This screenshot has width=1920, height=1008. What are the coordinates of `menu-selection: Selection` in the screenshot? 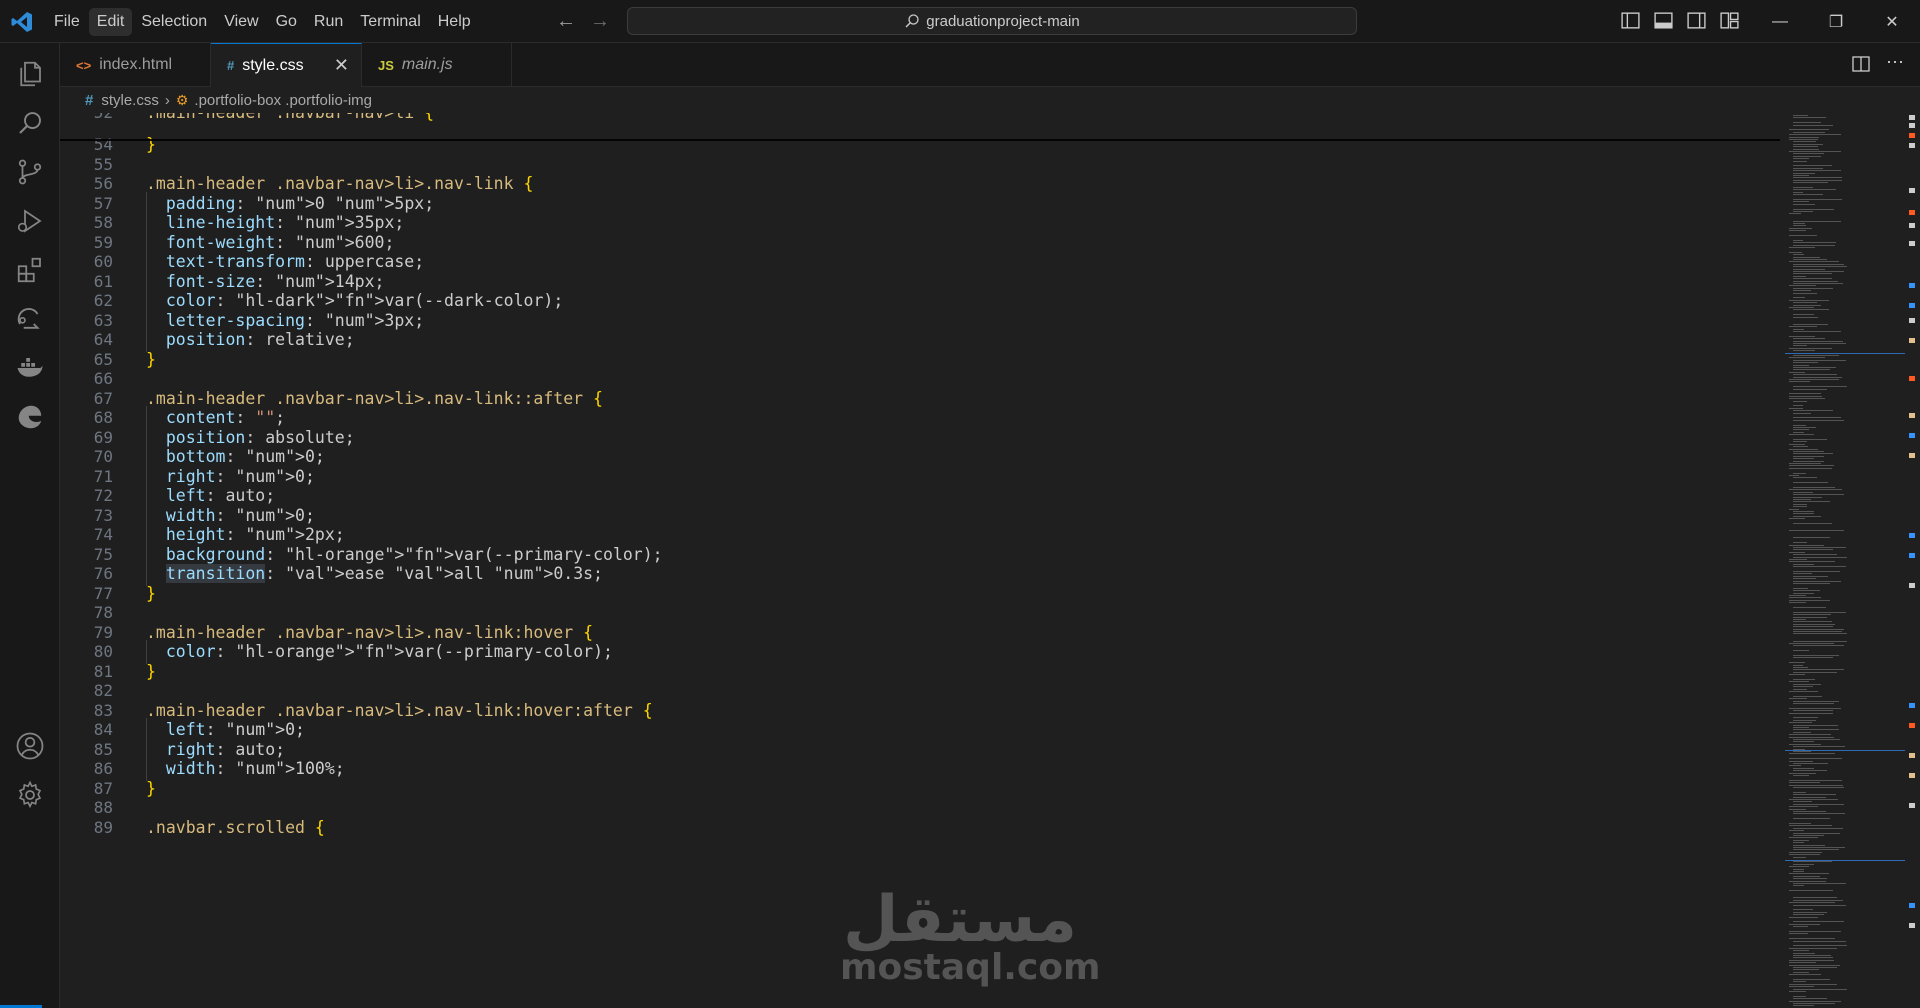 It's located at (174, 22).